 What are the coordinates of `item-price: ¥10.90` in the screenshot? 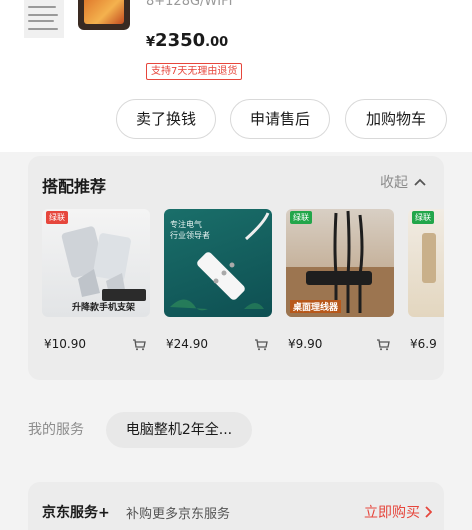 It's located at (65, 344).